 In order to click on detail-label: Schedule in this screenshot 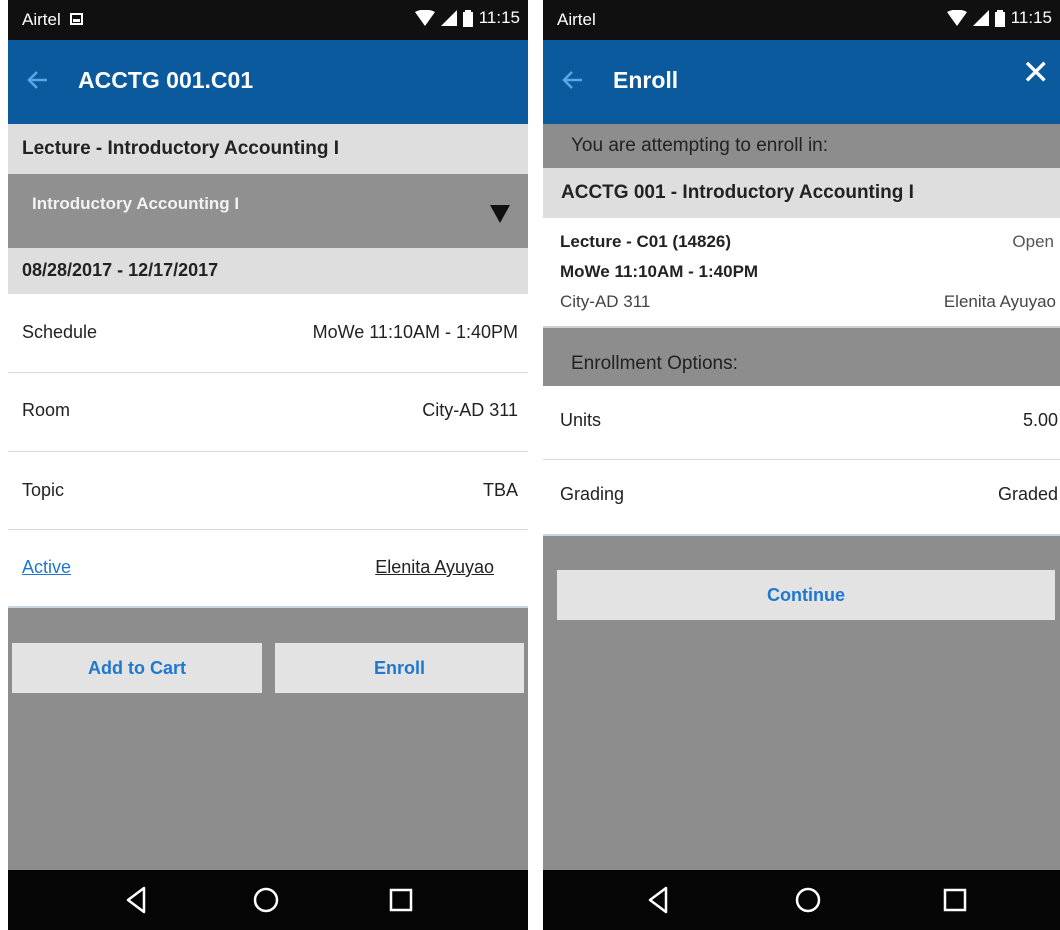, I will do `click(60, 332)`.